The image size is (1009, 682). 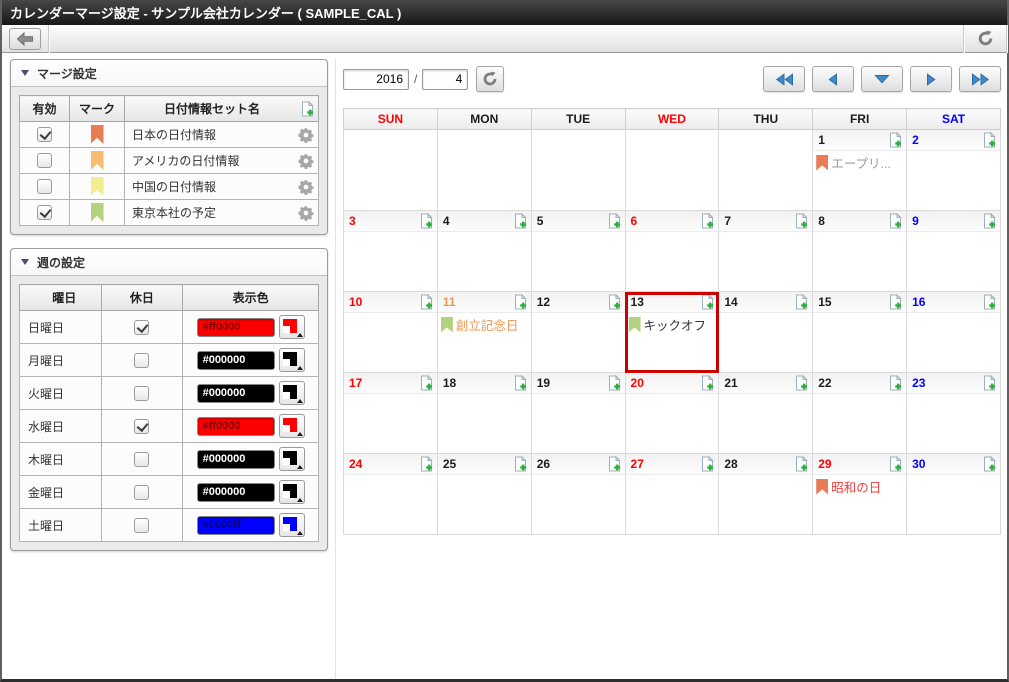 What do you see at coordinates (390, 332) in the screenshot?
I see `calendar-cell: 10` at bounding box center [390, 332].